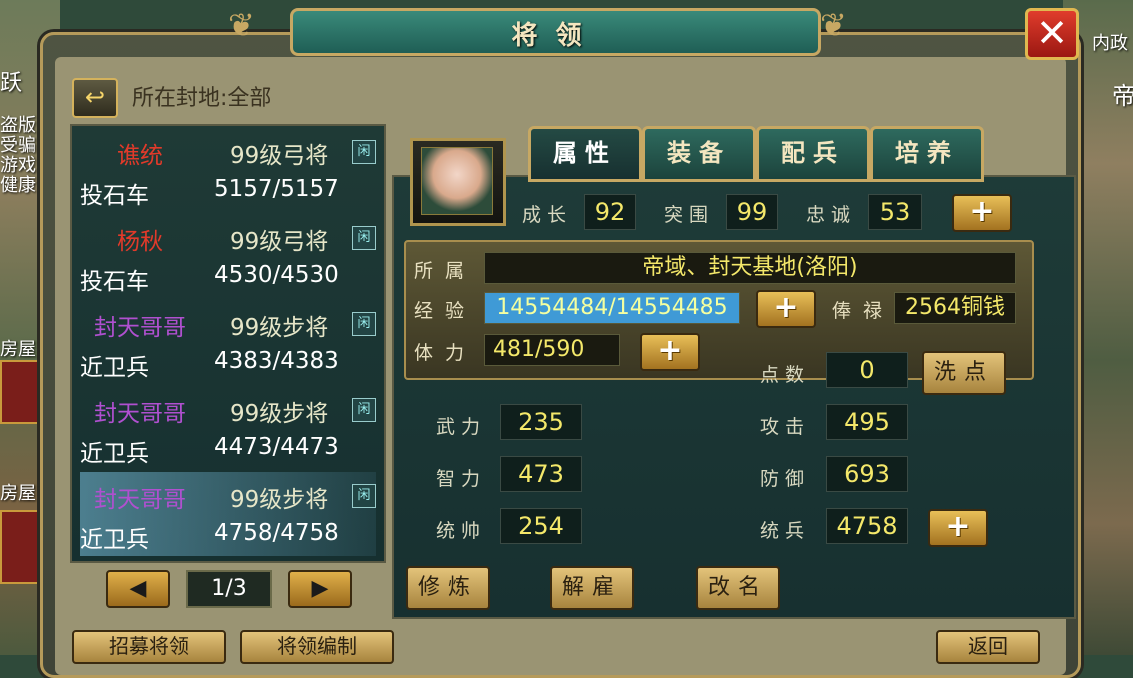  I want to click on exp-label: 经验, so click(445, 311).